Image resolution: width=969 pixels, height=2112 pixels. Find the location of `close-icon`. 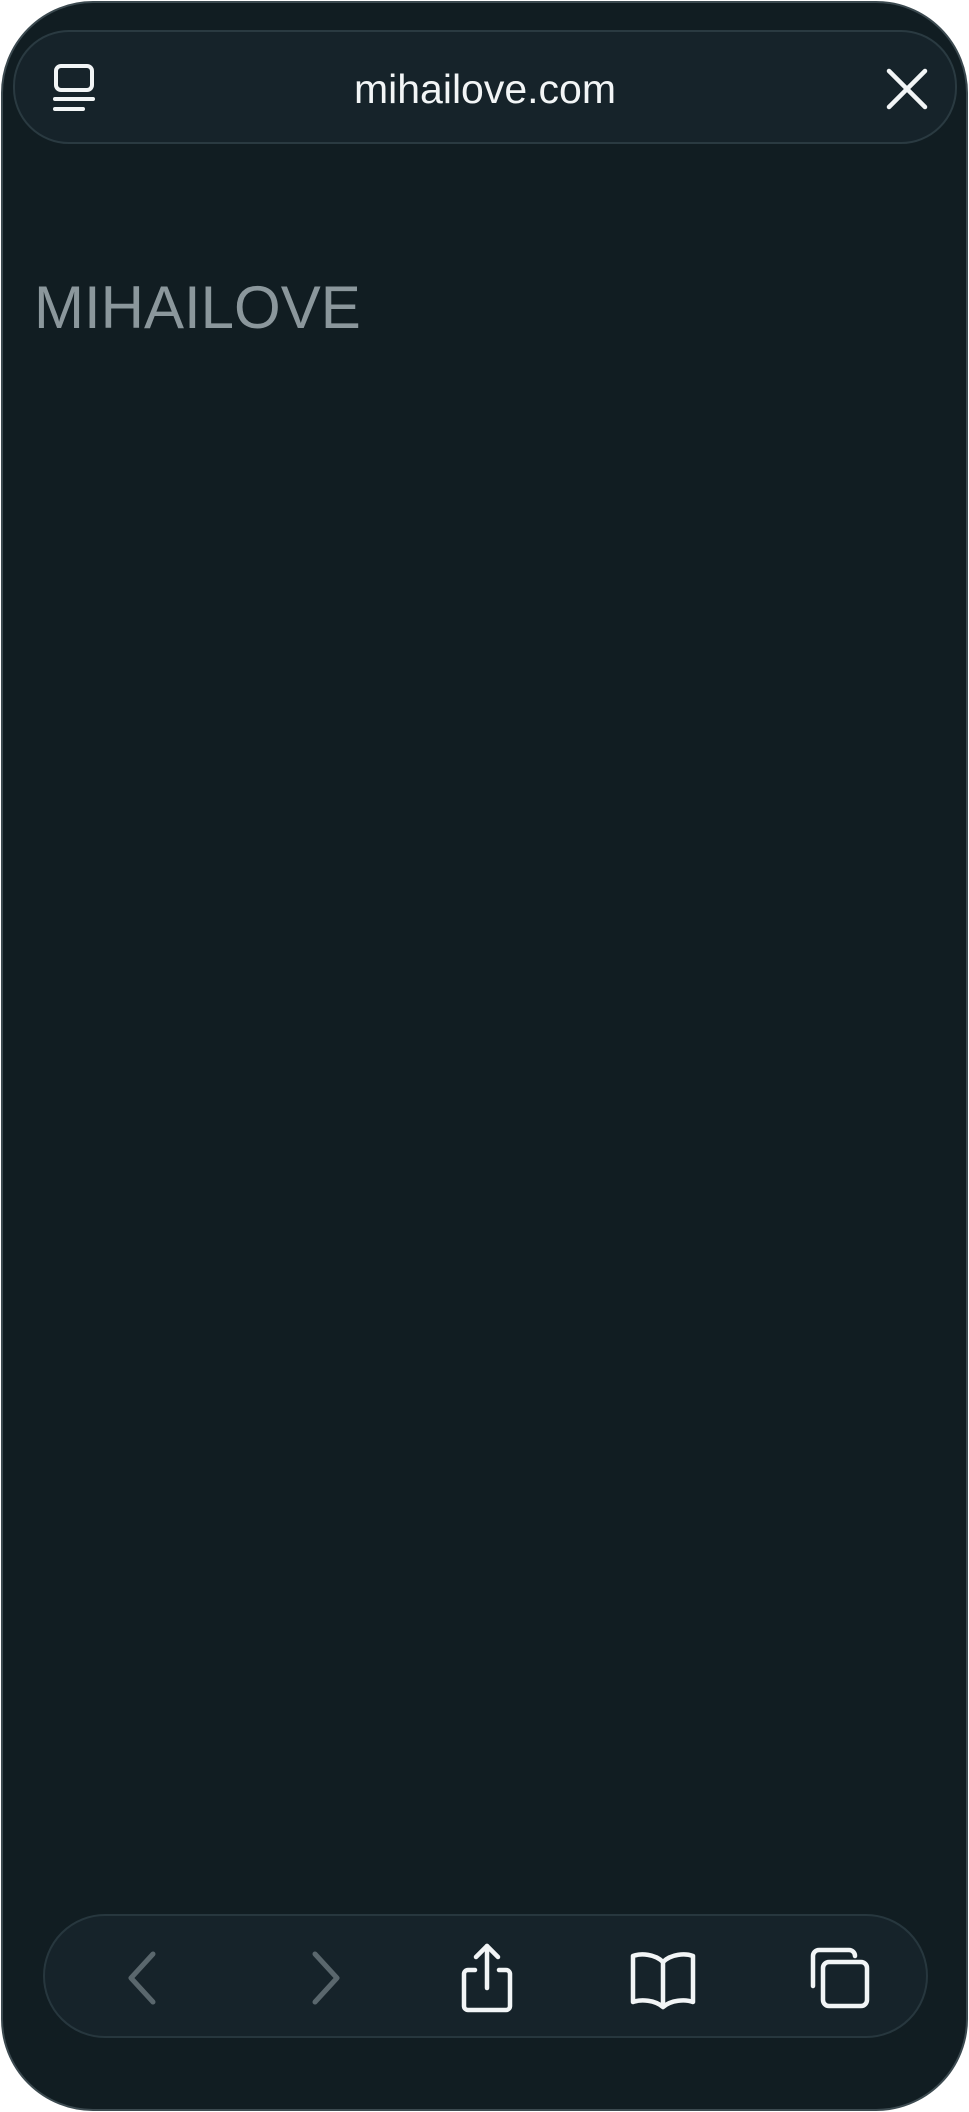

close-icon is located at coordinates (907, 89).